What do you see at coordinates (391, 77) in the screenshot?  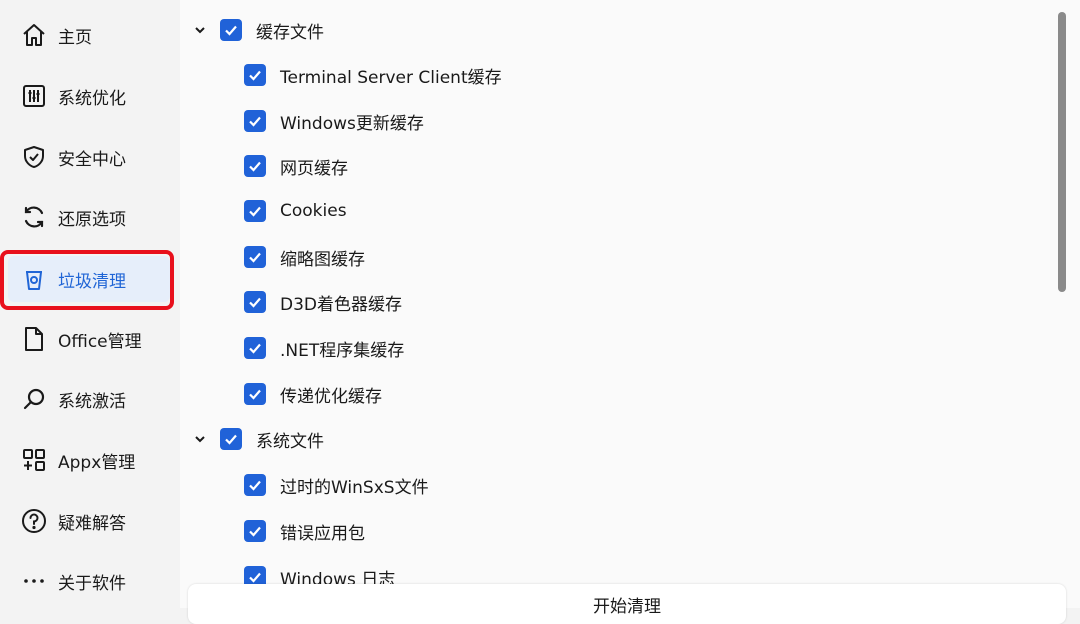 I see `item-label: Terminal Server Client缓存` at bounding box center [391, 77].